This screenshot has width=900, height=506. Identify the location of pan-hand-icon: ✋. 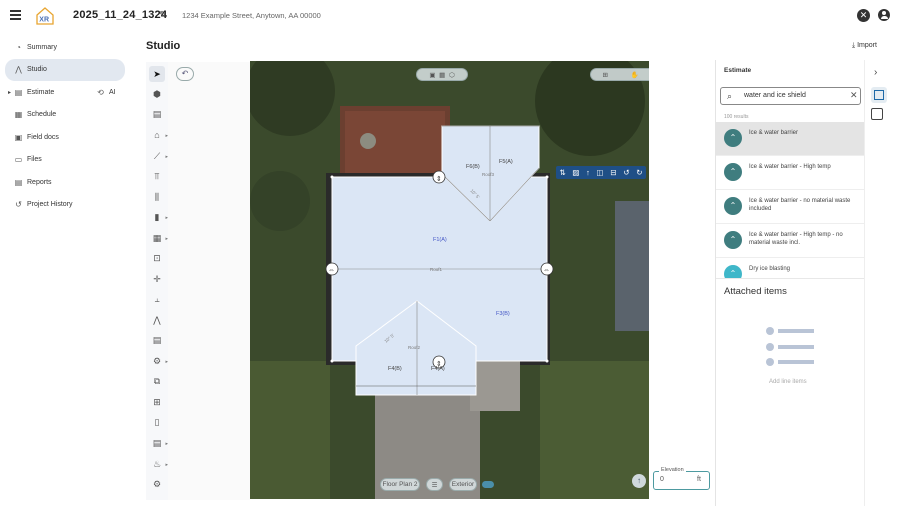
(635, 75).